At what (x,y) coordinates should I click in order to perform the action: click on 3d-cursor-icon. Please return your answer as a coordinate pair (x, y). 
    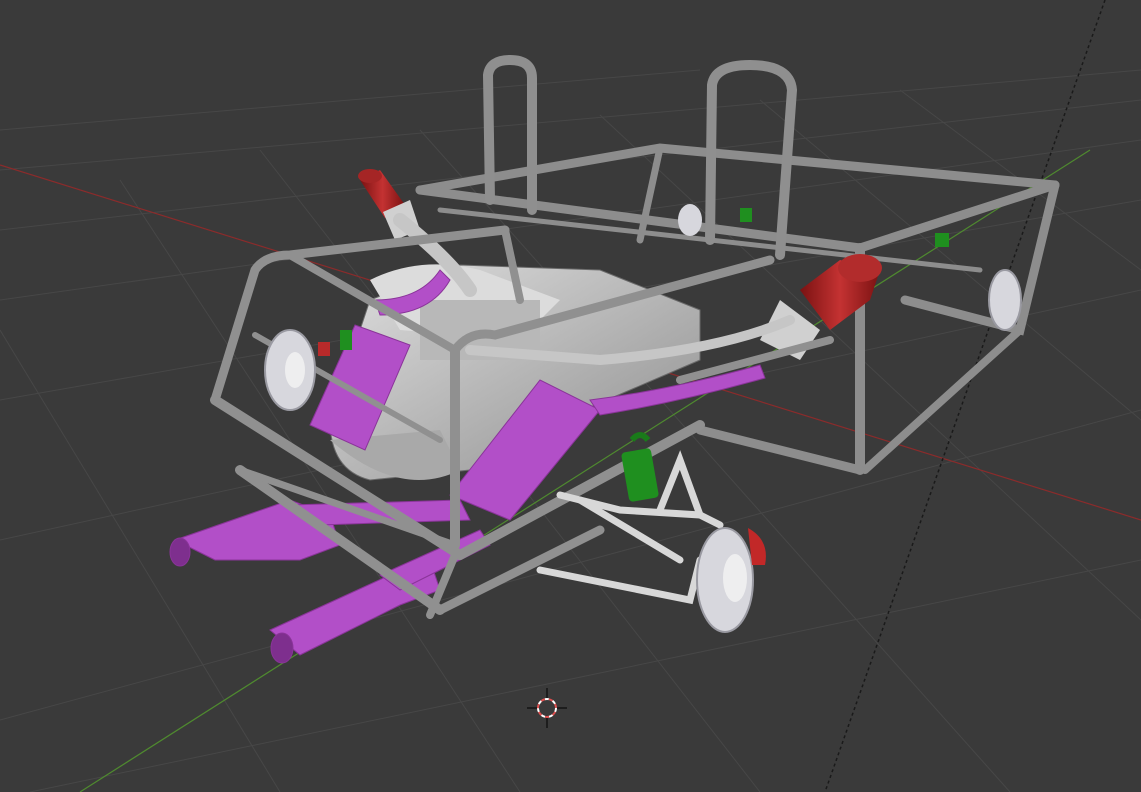
    Looking at the image, I should click on (547, 708).